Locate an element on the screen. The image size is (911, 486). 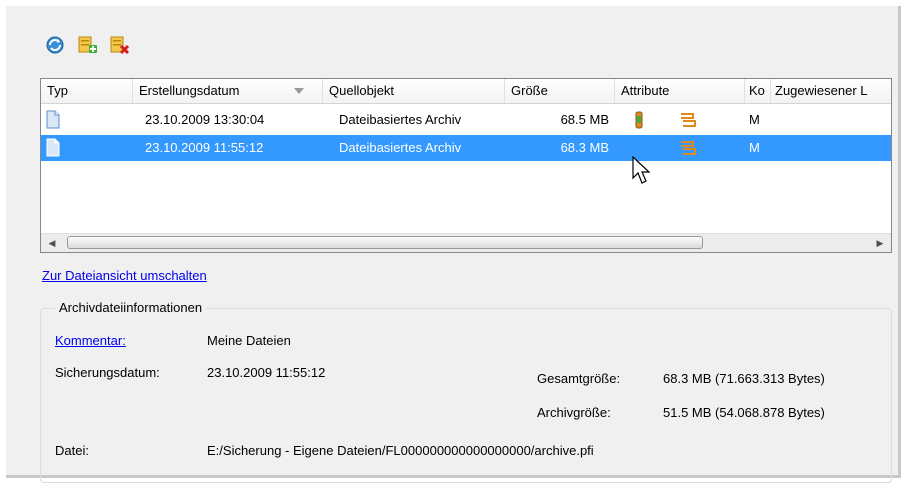
scroll-left-icon: ◀ is located at coordinates (52, 243).